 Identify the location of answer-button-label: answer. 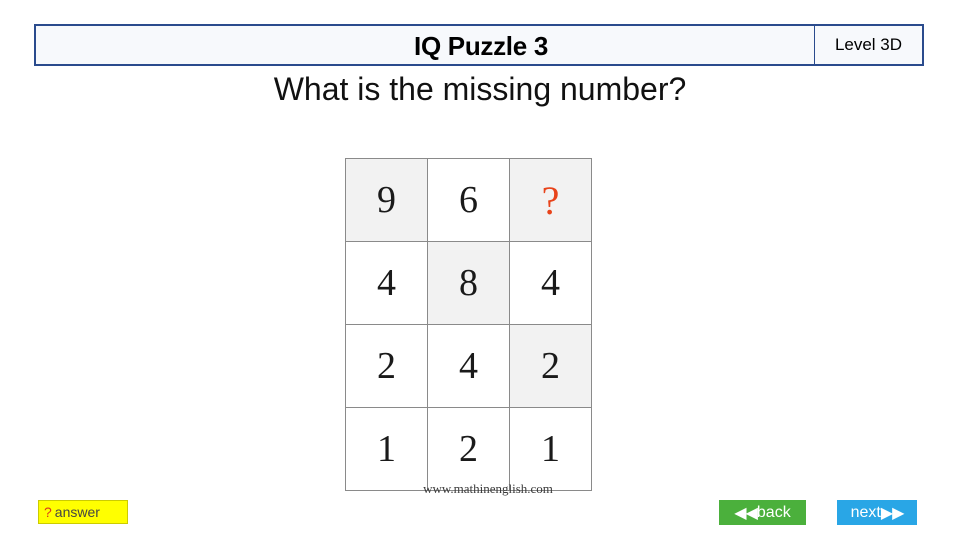
(77, 512).